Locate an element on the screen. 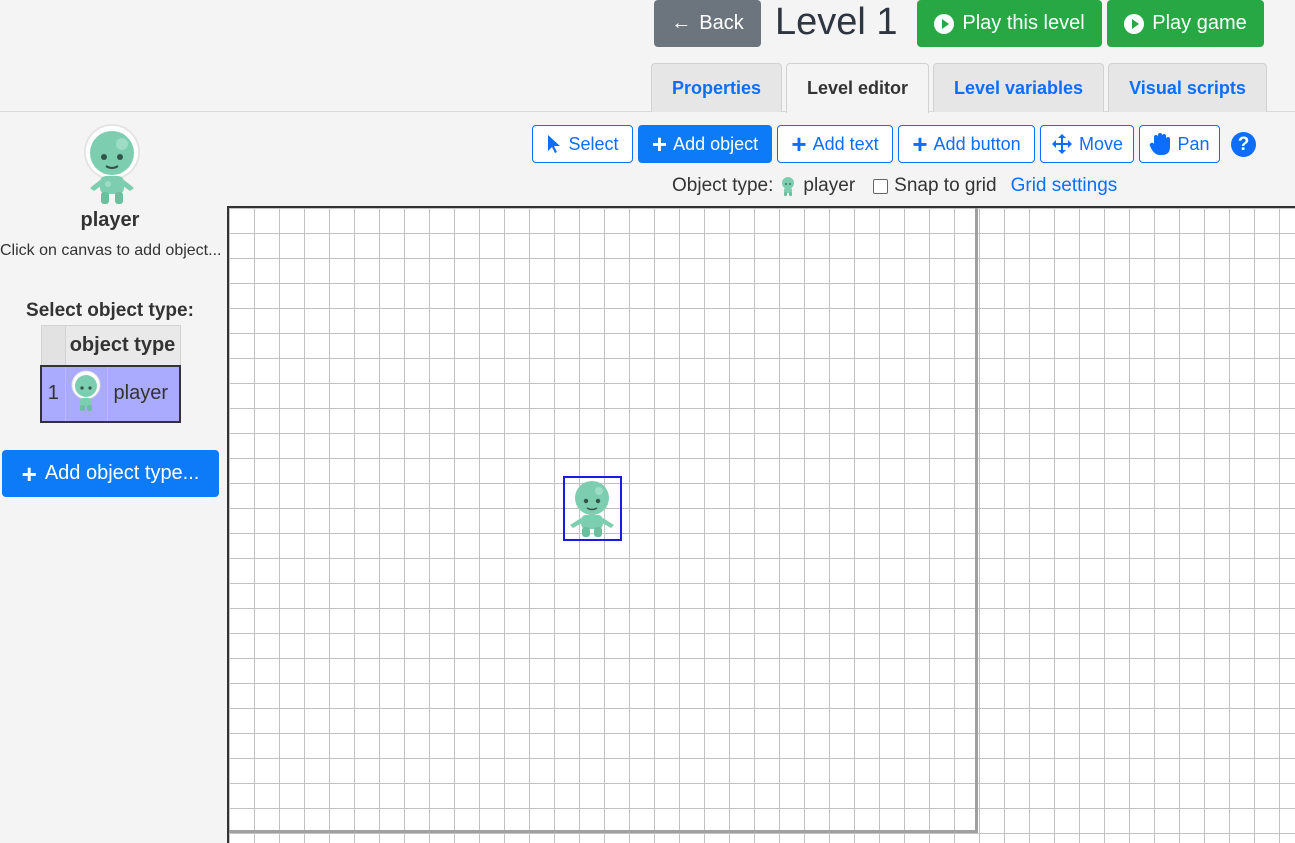 The height and width of the screenshot is (843, 1295). tab-properties: Properties is located at coordinates (716, 87).